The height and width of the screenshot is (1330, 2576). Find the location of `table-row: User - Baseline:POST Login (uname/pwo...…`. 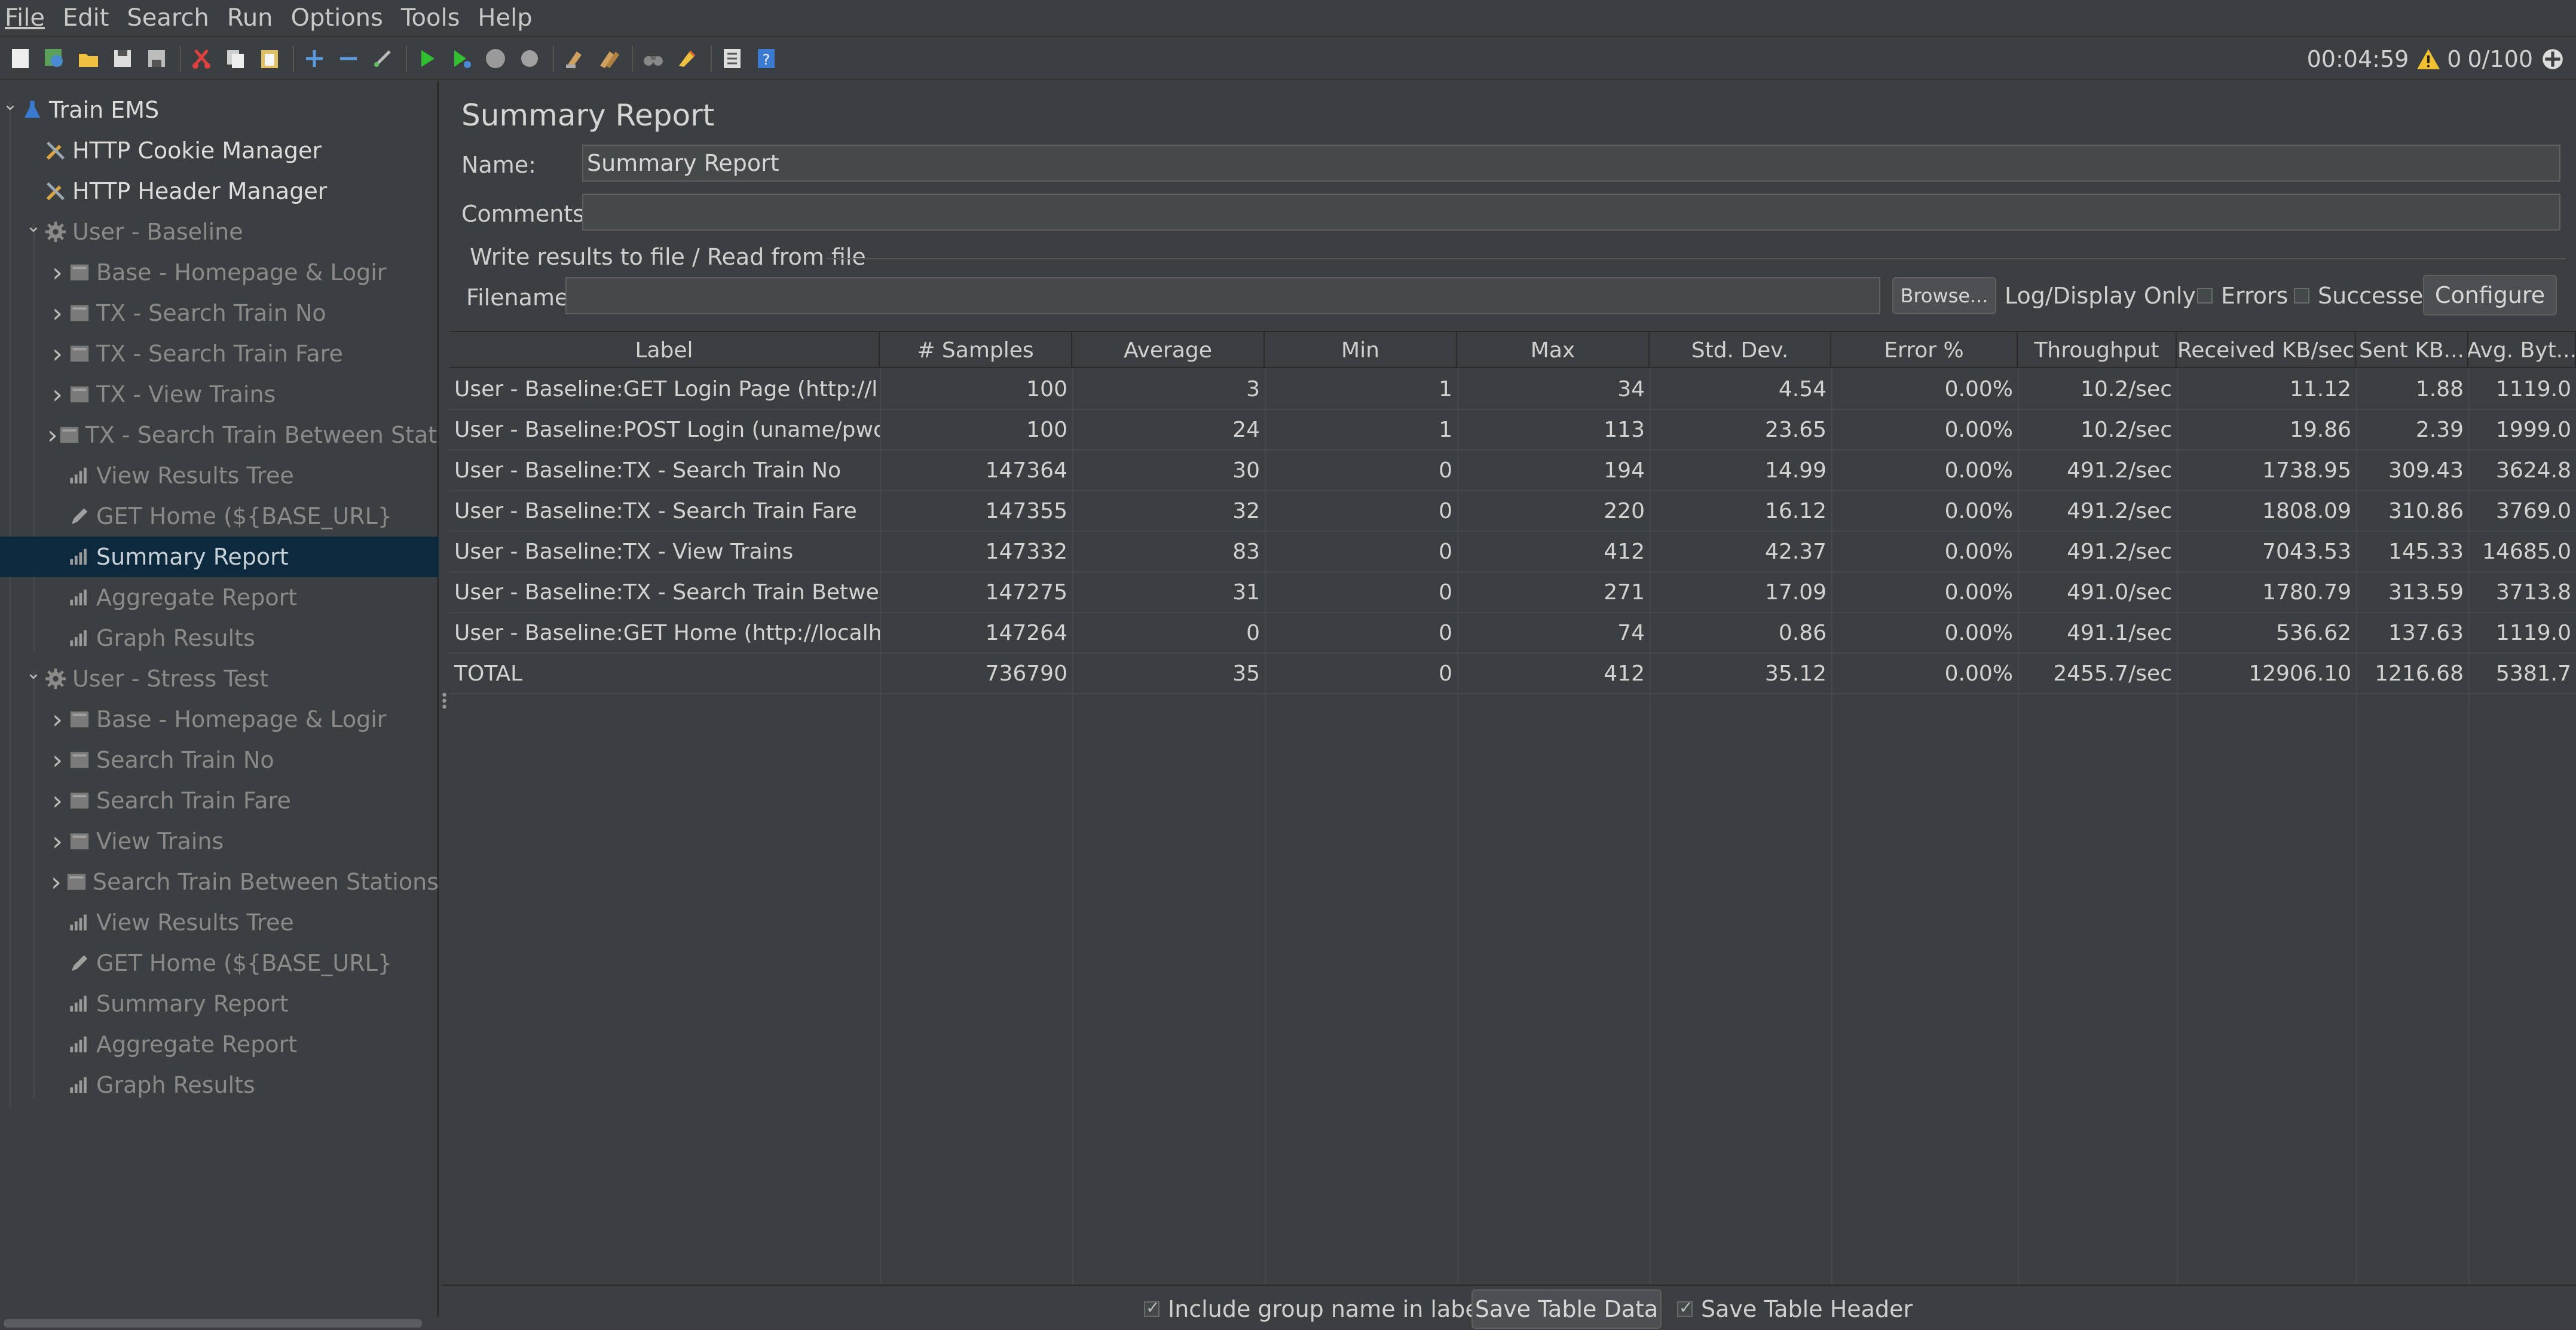

table-row: User - Baseline:POST Login (uname/pwo...… is located at coordinates (1512, 430).